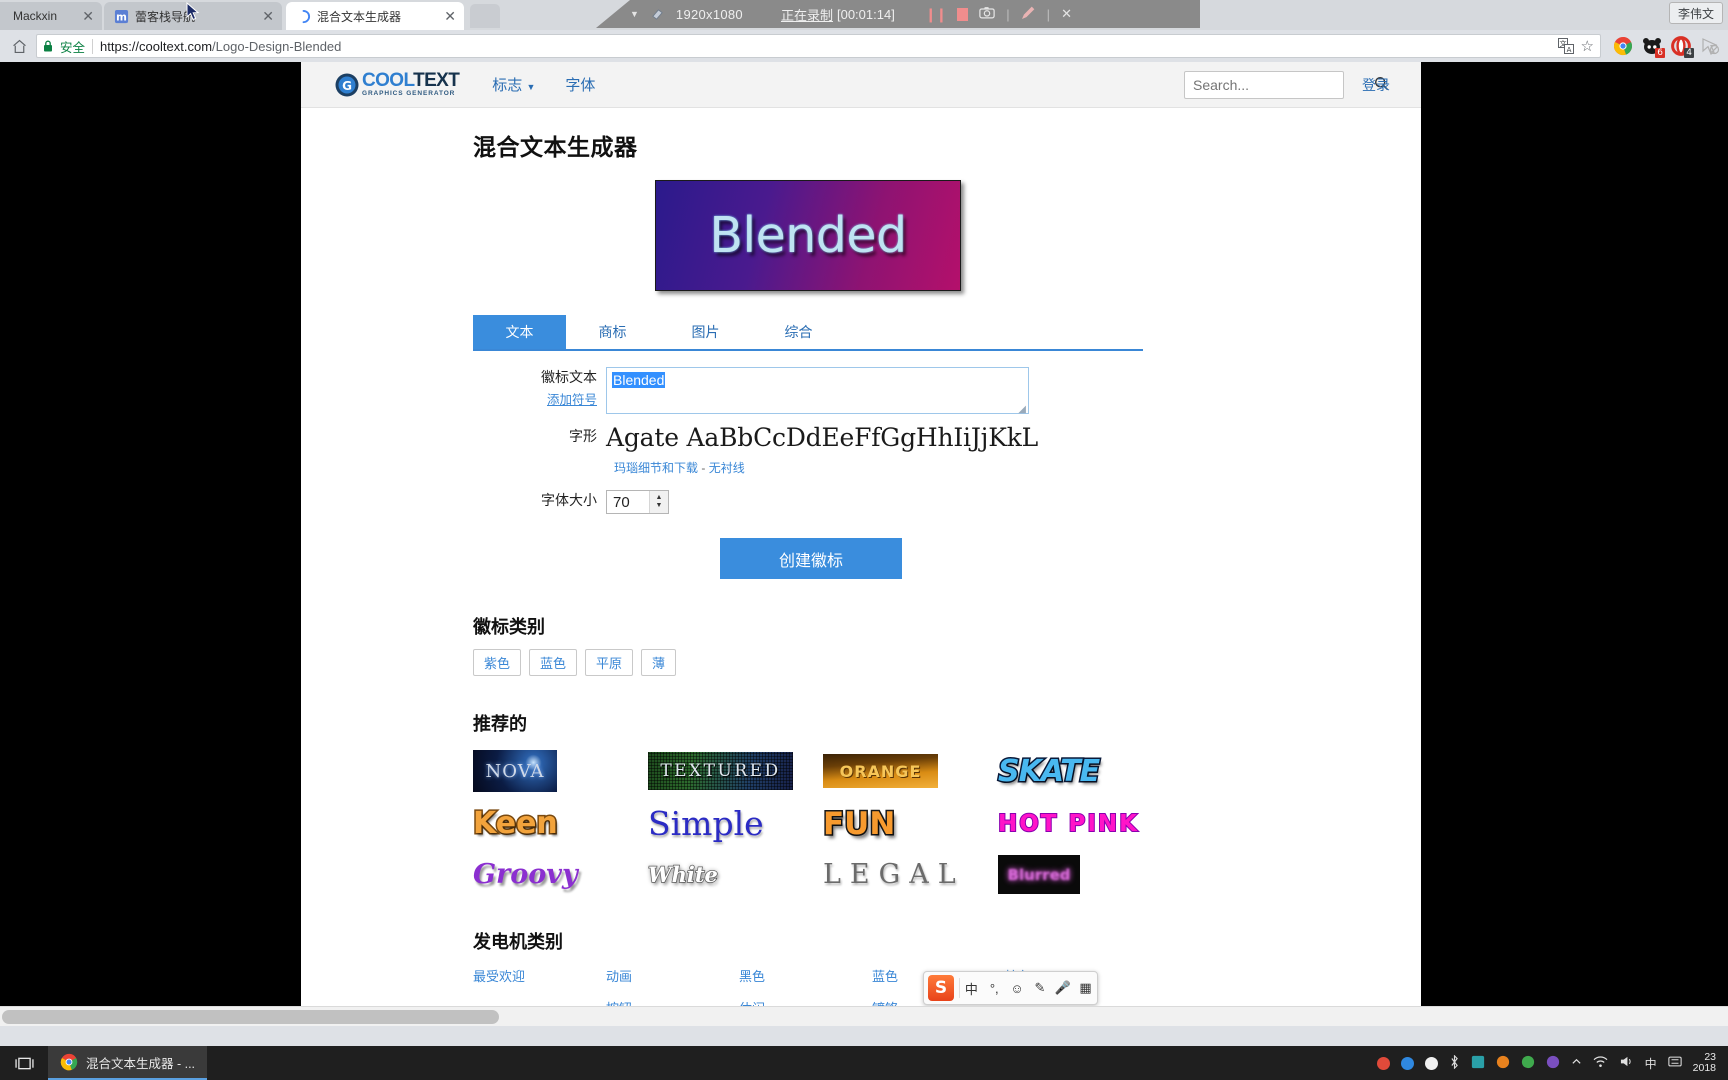 The width and height of the screenshot is (1728, 1080). What do you see at coordinates (1653, 47) in the screenshot?
I see `panda-extension-icon: 6` at bounding box center [1653, 47].